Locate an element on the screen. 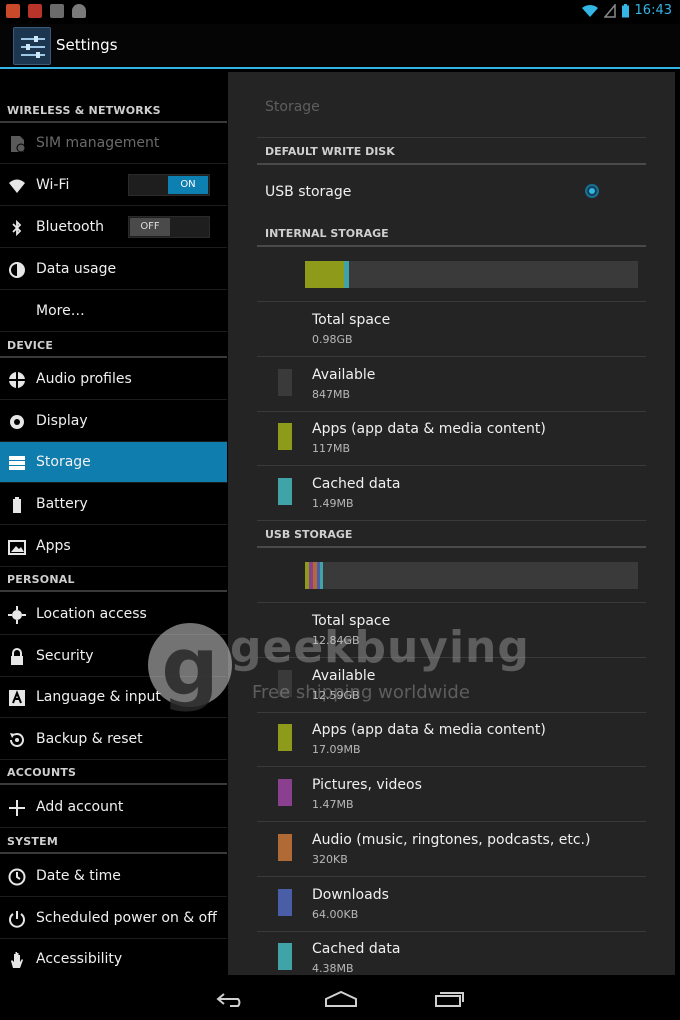 The image size is (680, 1020). sidebar-item-label: Security is located at coordinates (65, 656).